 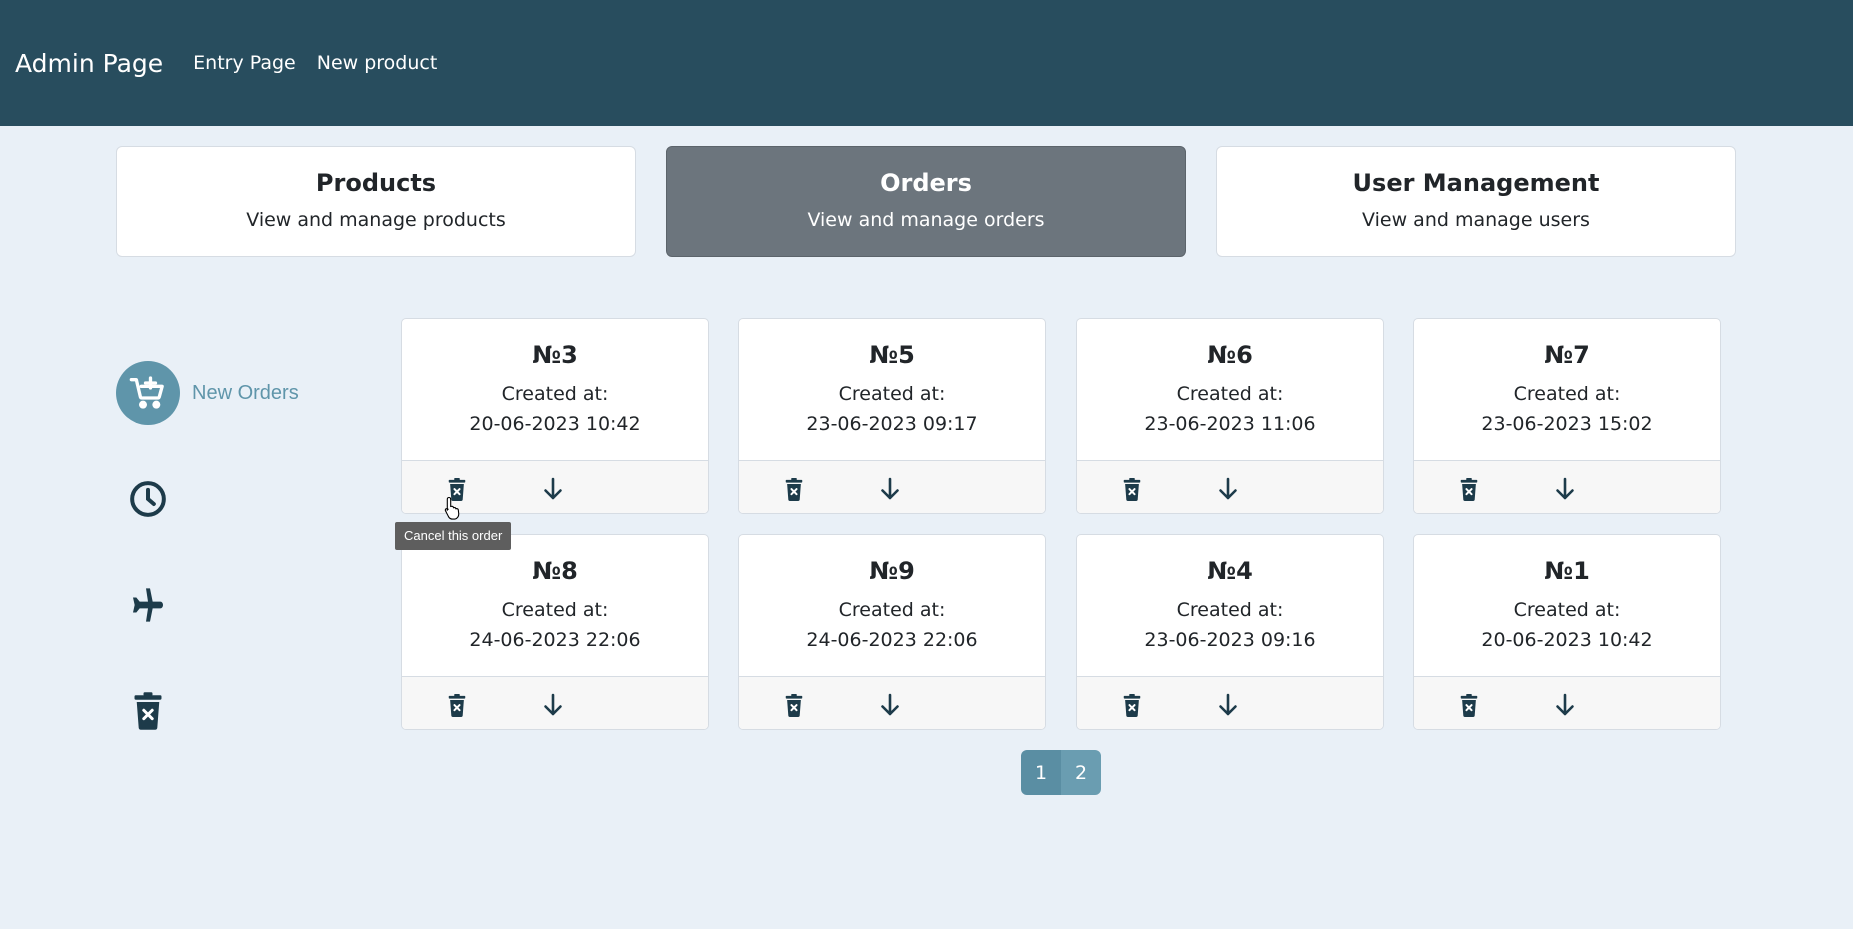 What do you see at coordinates (453, 536) in the screenshot?
I see `tooltip-cancel-order: Cancel this order` at bounding box center [453, 536].